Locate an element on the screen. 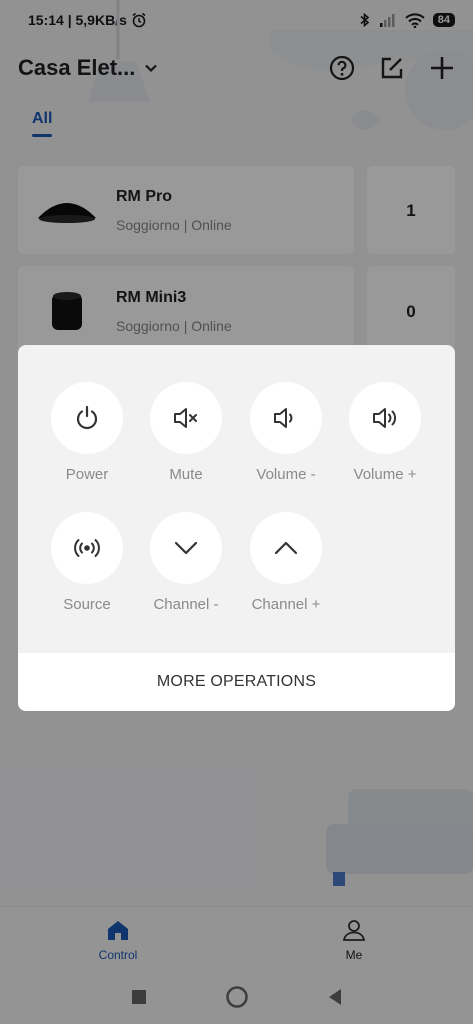 The image size is (473, 1024). volume-down-label: Volume - is located at coordinates (286, 474).